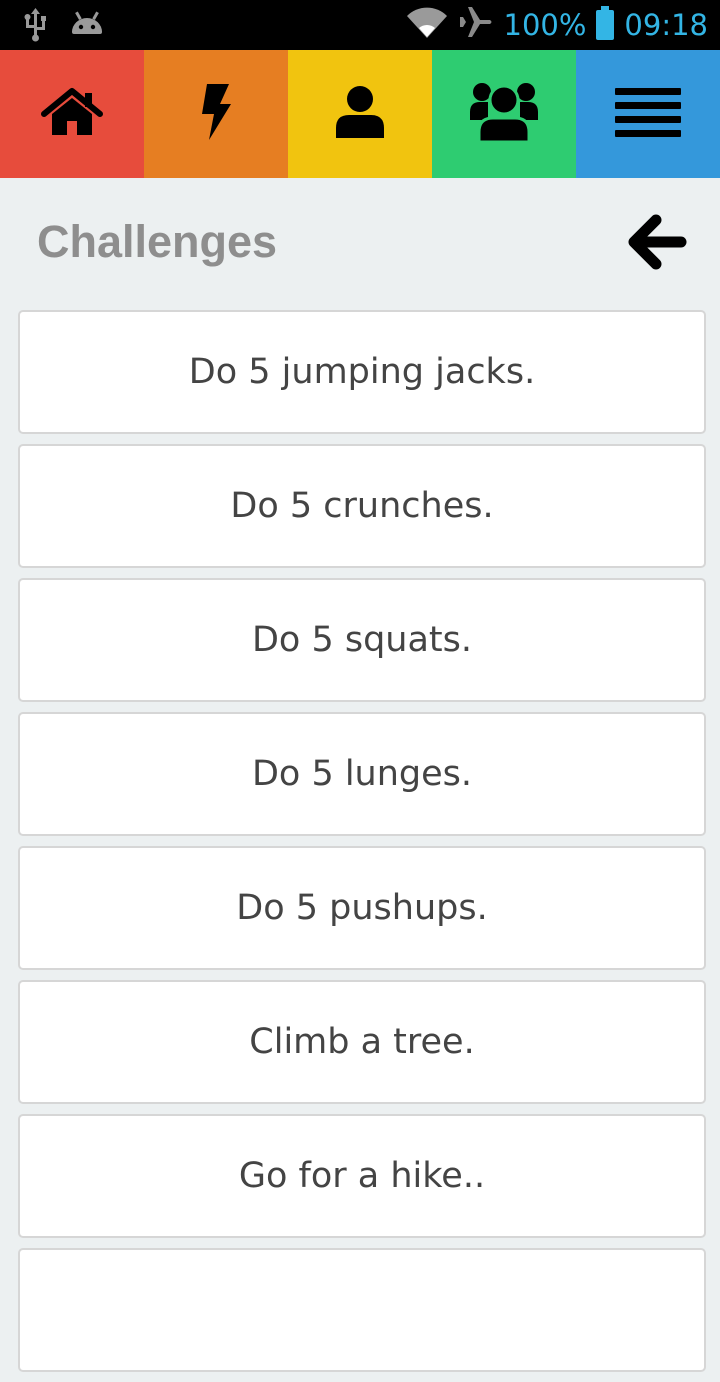  I want to click on page-header: Challenges, so click(360, 244).